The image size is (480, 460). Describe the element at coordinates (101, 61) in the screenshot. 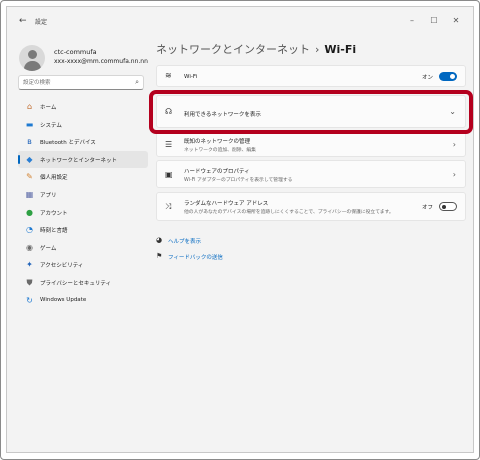

I see `profile-email: xxx-xxxx@mm.commufa.nn.nn` at that location.